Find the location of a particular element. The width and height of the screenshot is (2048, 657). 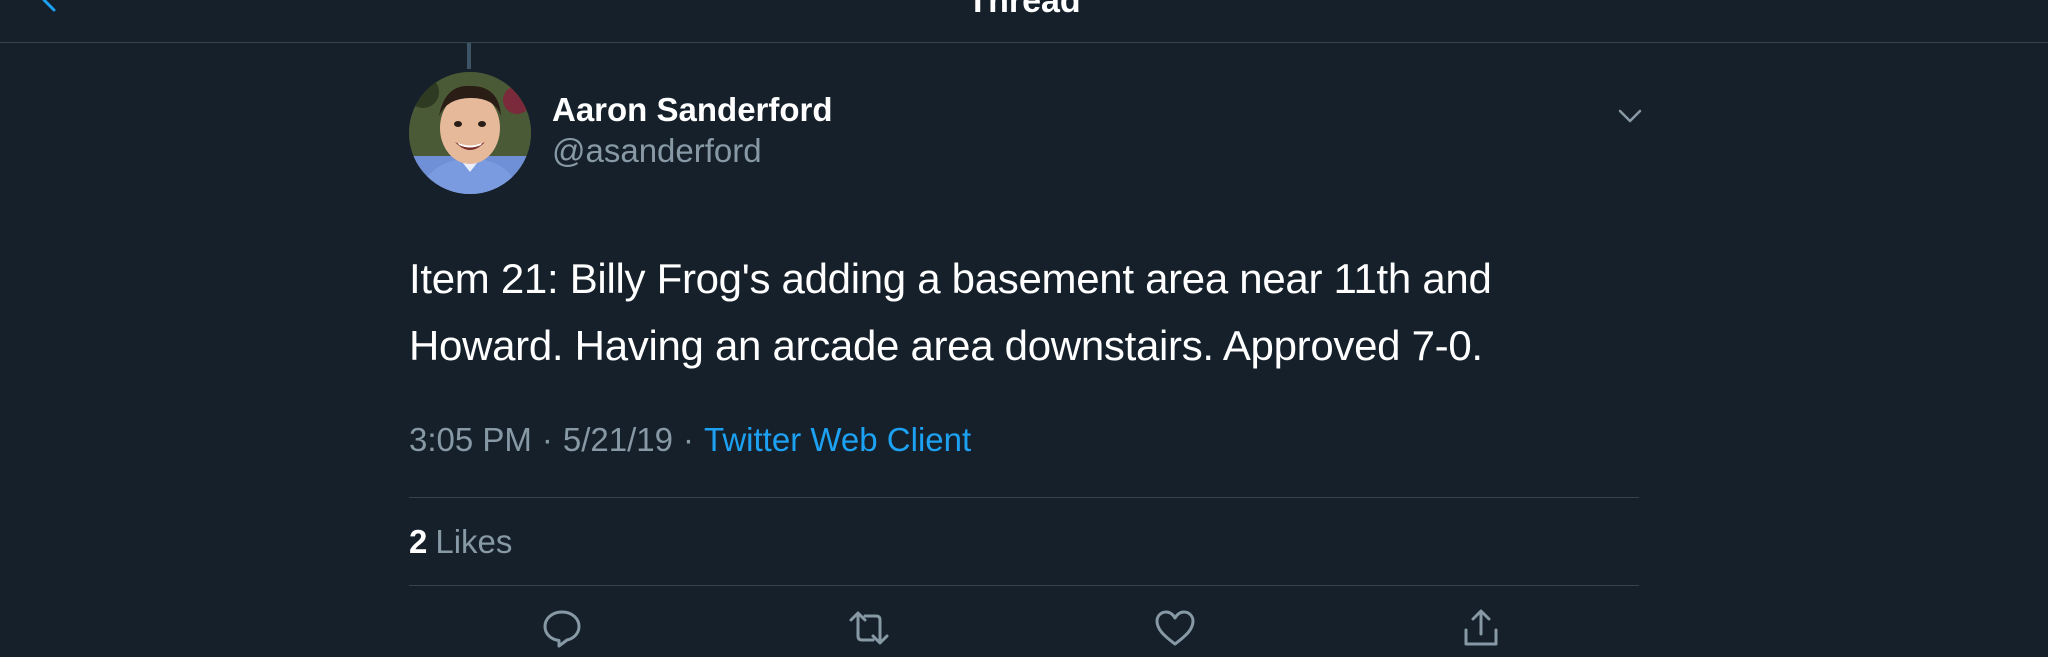

tweet-date: 5/21/19 is located at coordinates (618, 439).